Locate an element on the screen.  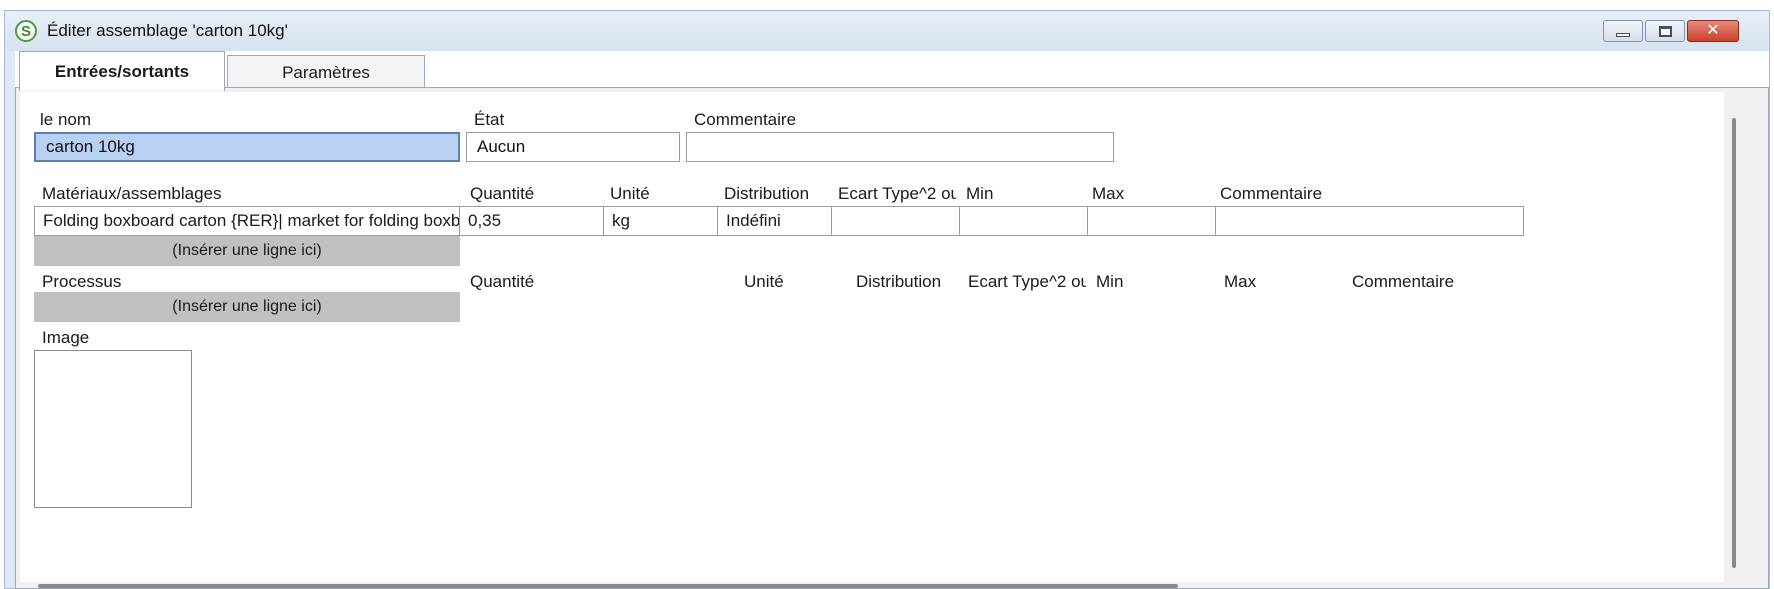
app-logo-icon: S is located at coordinates (26, 31).